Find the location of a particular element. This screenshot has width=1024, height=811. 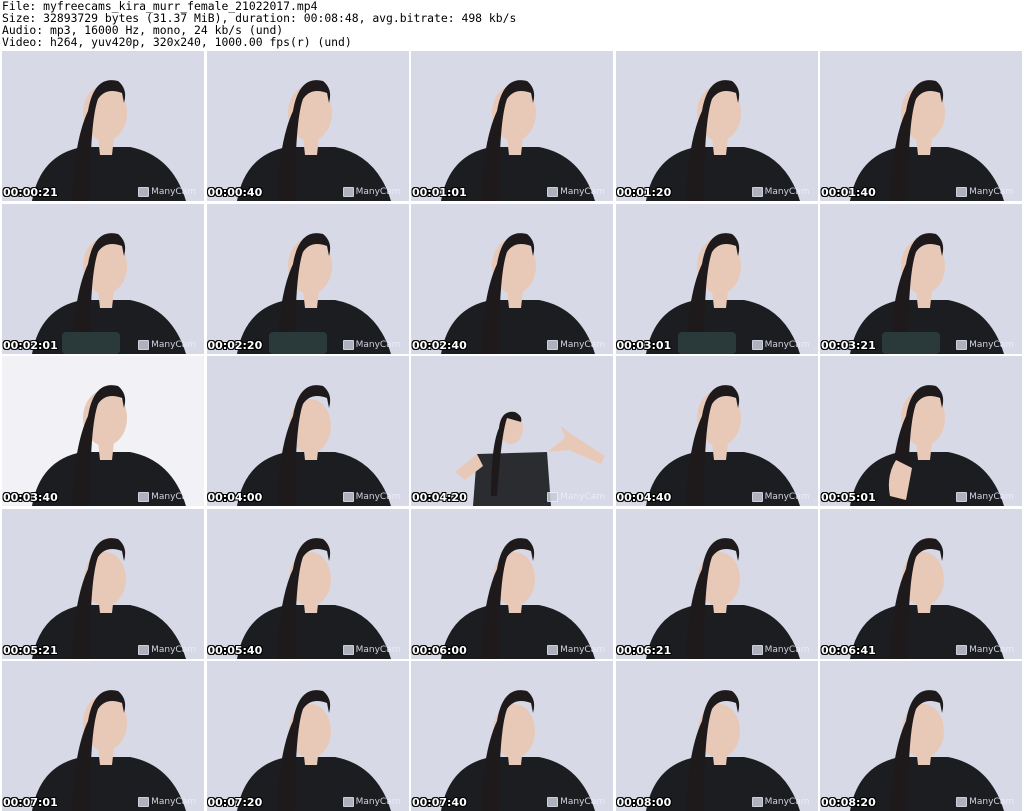

video-thumbnail: ManyCam 00:02:01 is located at coordinates (103, 278).